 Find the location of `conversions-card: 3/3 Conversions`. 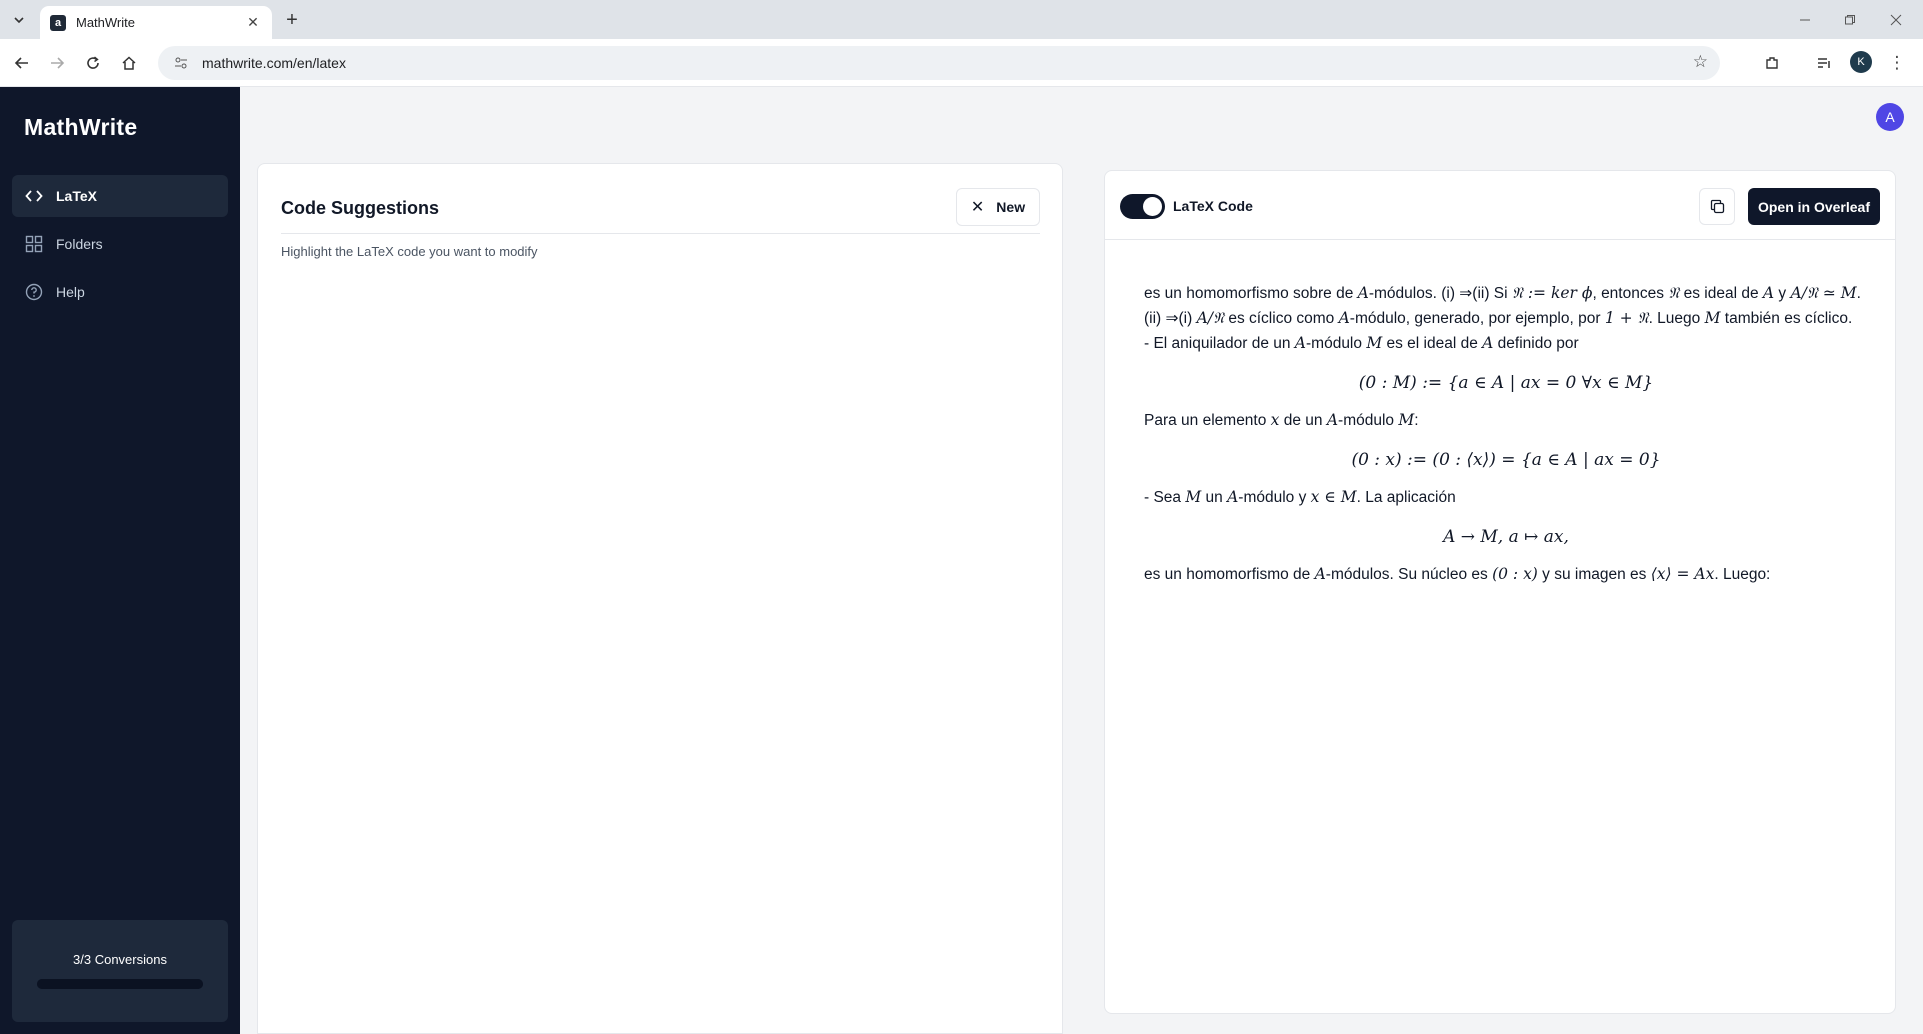

conversions-card: 3/3 Conversions is located at coordinates (120, 971).